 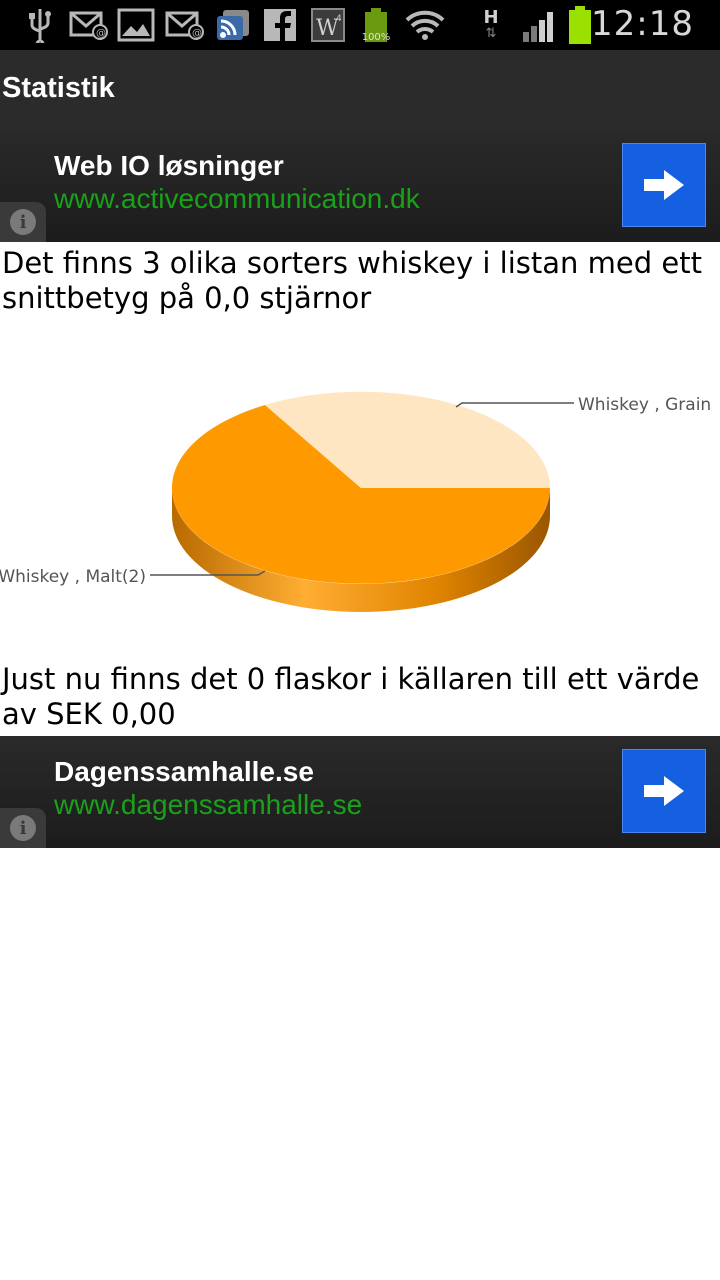 What do you see at coordinates (233, 25) in the screenshot?
I see `rss-icon` at bounding box center [233, 25].